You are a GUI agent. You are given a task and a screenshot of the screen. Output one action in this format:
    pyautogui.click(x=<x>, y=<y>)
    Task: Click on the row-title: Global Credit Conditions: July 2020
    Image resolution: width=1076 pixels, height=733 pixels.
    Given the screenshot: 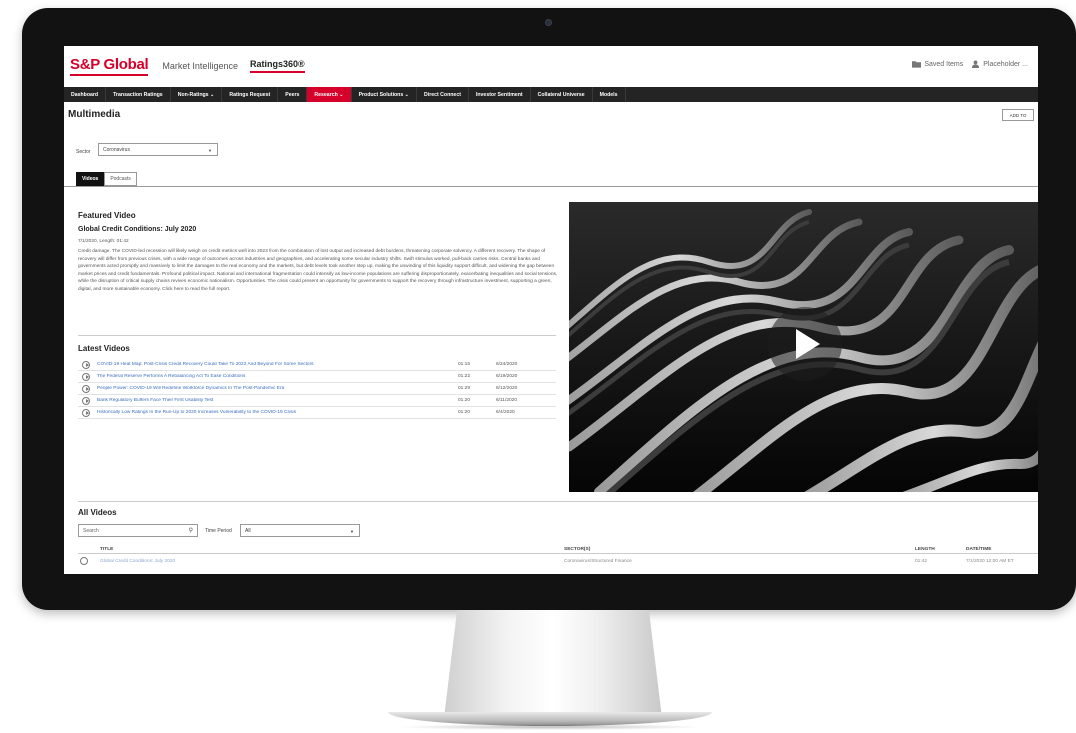 What is the action you would take?
    pyautogui.click(x=137, y=561)
    